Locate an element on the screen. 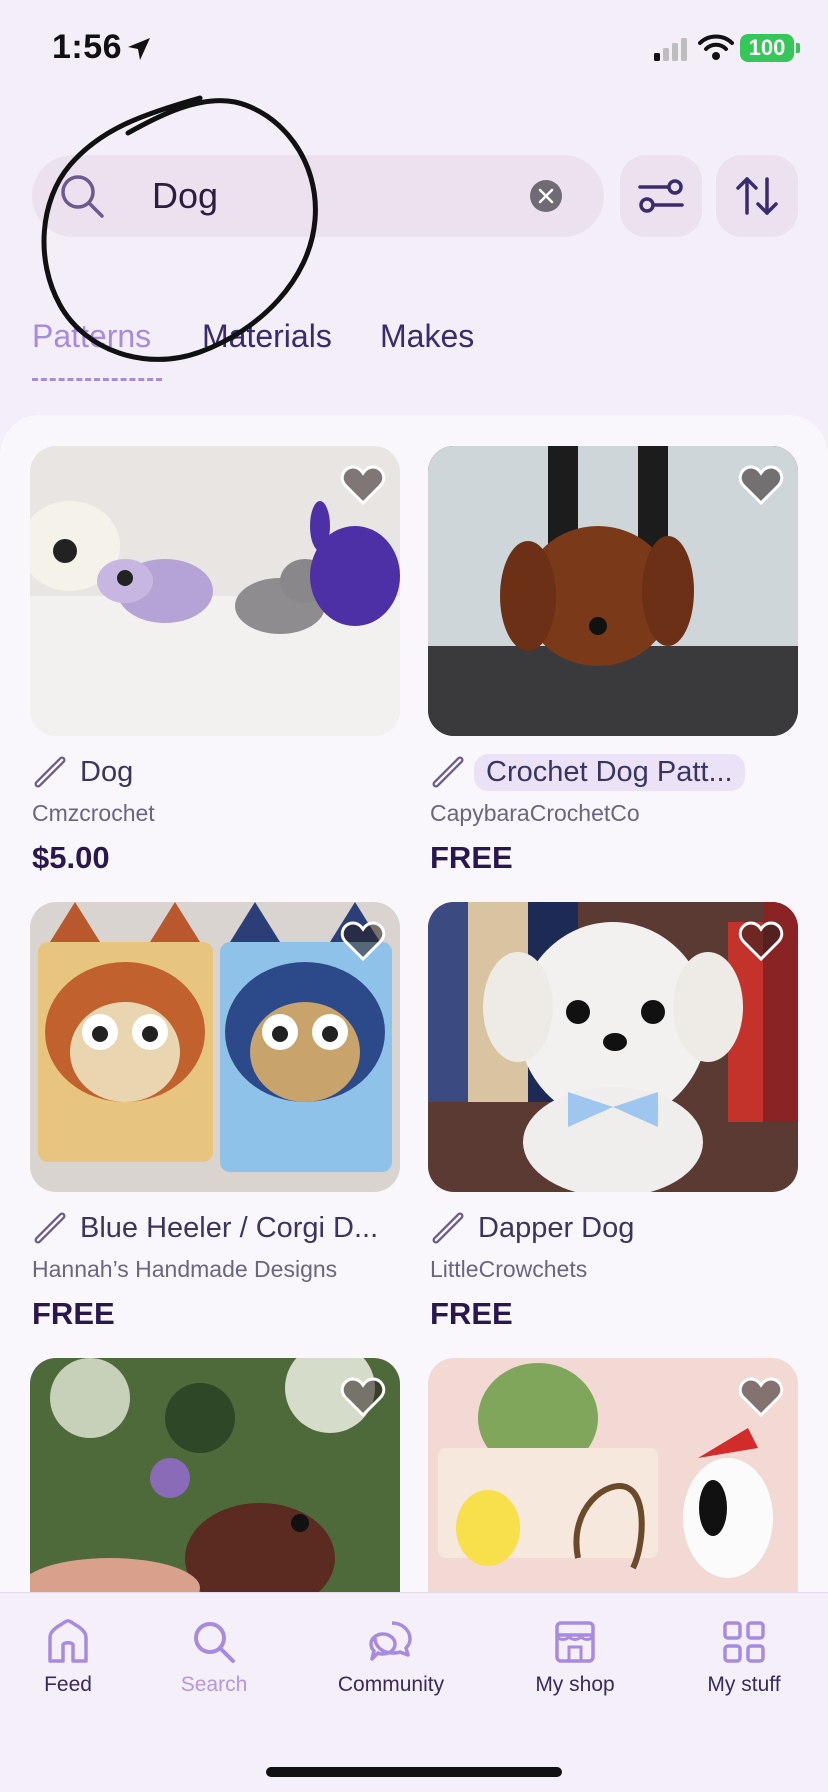 The height and width of the screenshot is (1792, 828). card-author: LittleCrowchets is located at coordinates (508, 1269).